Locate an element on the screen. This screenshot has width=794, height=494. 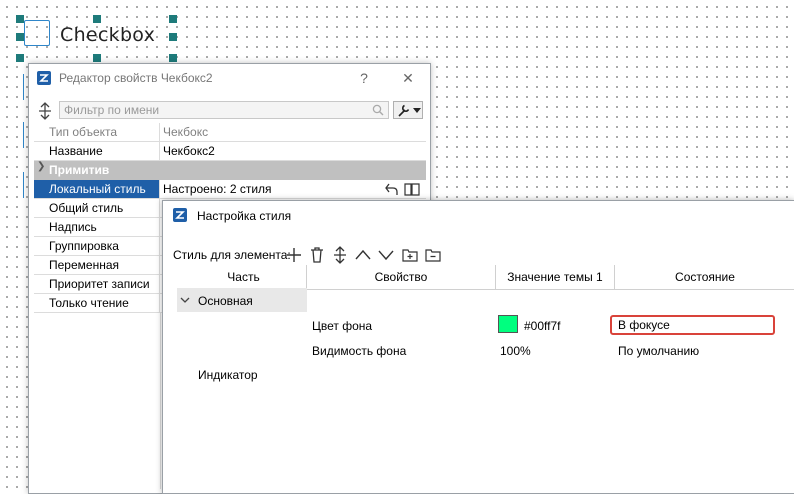
property-name: Переменная is located at coordinates (97, 265).